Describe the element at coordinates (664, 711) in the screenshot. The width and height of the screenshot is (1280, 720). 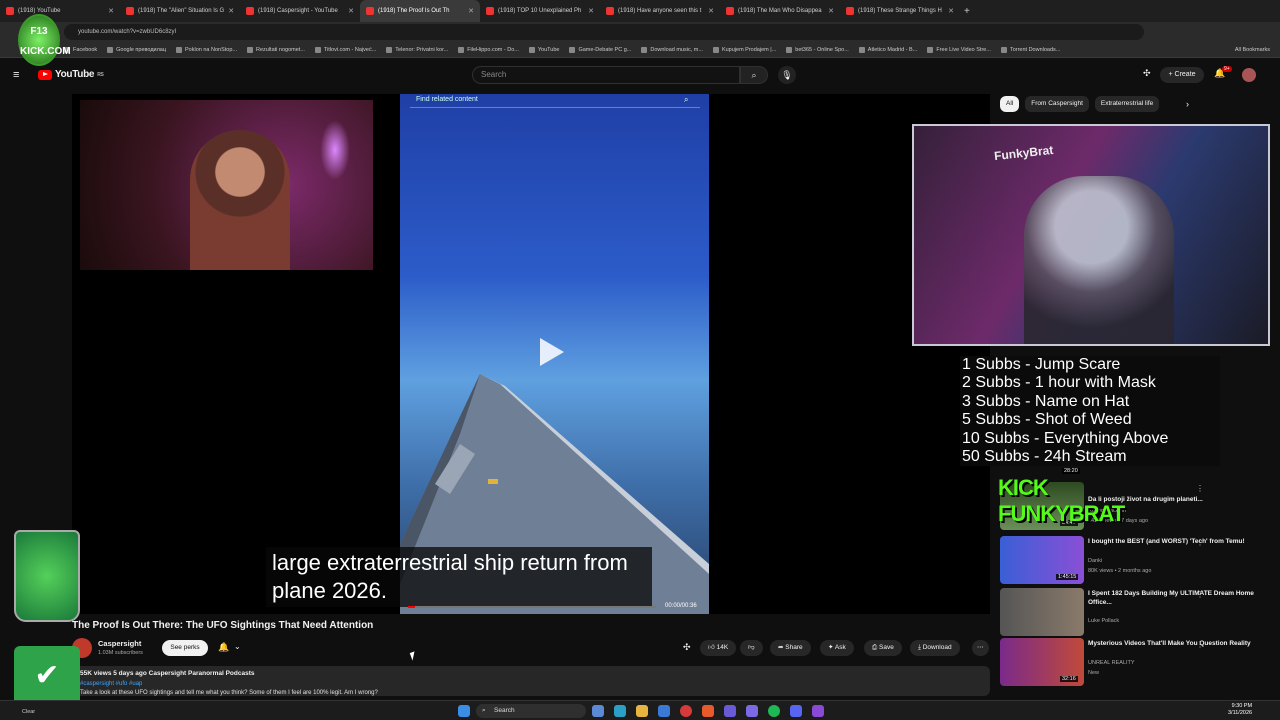
I see `store-icon` at that location.